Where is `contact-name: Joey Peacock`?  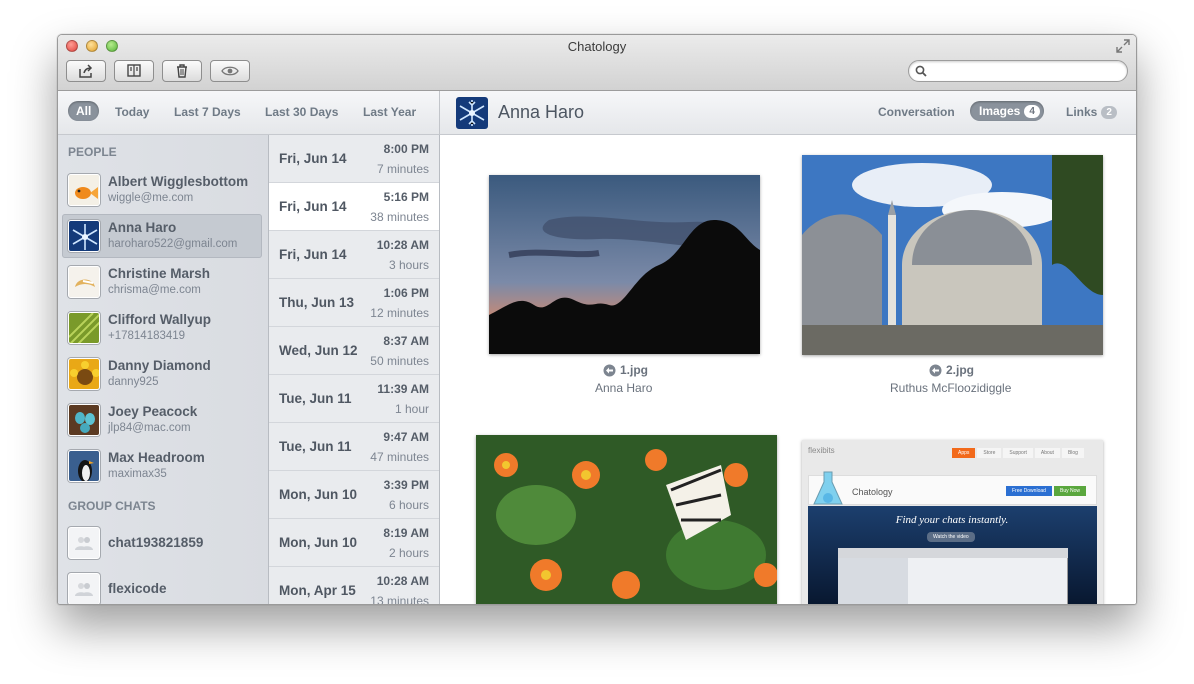
contact-name: Joey Peacock is located at coordinates (153, 411).